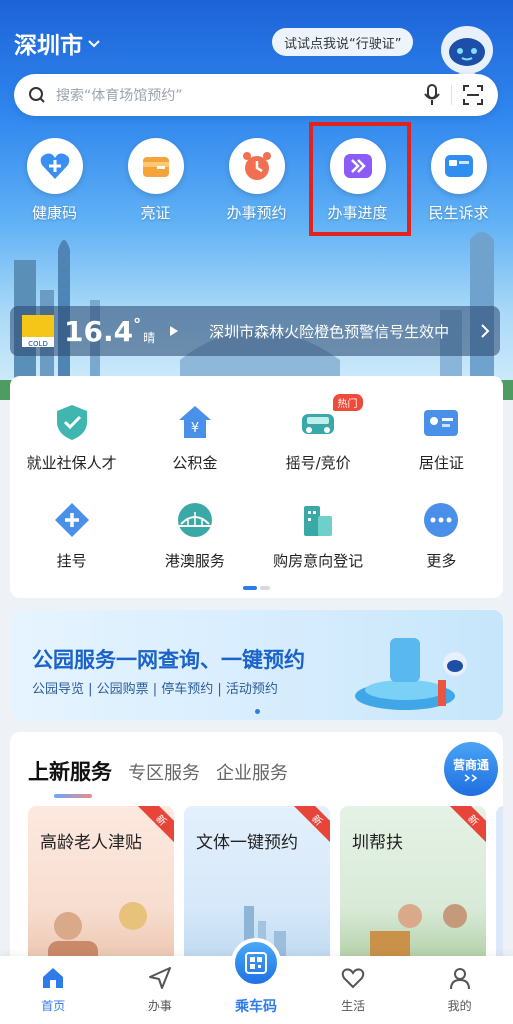 Image resolution: width=513 pixels, height=1024 pixels. What do you see at coordinates (471, 769) in the screenshot?
I see `business-service-button: 营商通` at bounding box center [471, 769].